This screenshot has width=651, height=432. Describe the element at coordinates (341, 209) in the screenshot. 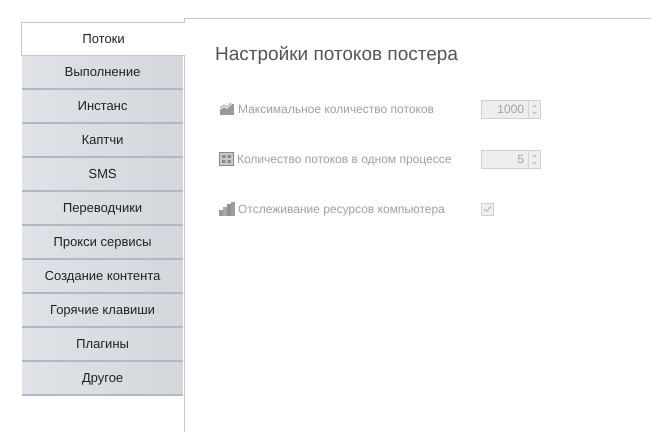

I see `setting-label: Отслеживание ресурсов компьютера` at that location.